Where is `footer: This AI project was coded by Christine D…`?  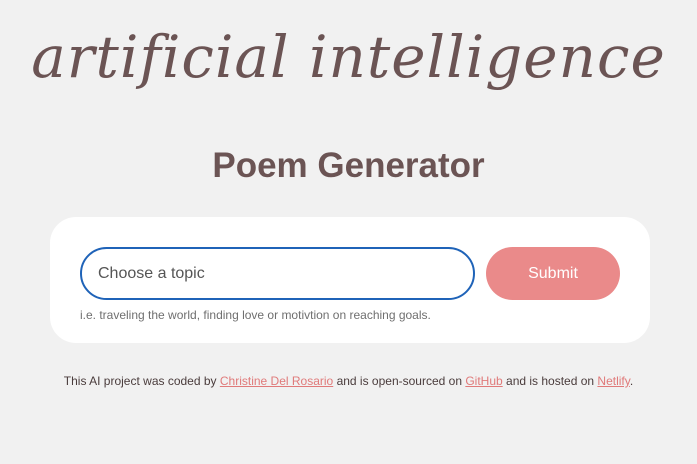 footer: This AI project was coded by Christine D… is located at coordinates (348, 381).